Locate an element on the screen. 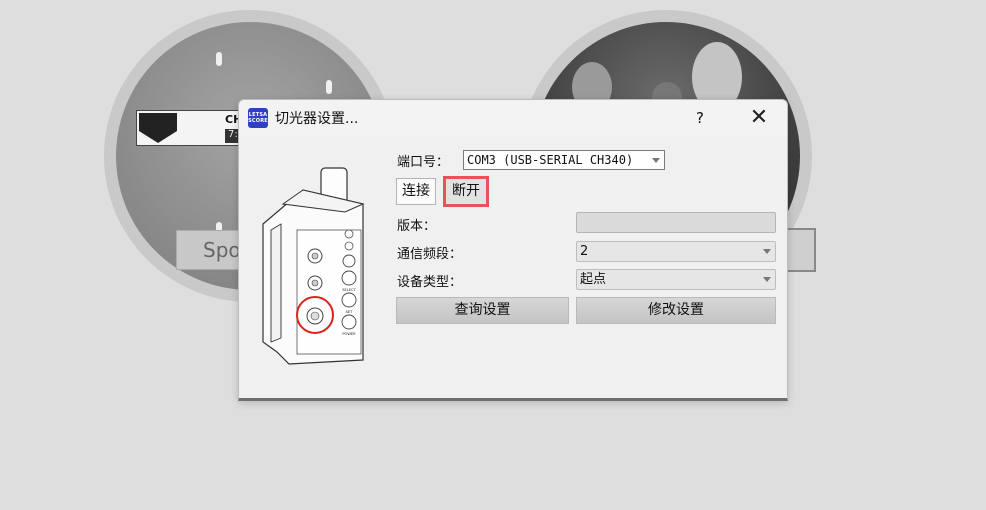 The width and height of the screenshot is (986, 510). club-crest-icon is located at coordinates (158, 128).